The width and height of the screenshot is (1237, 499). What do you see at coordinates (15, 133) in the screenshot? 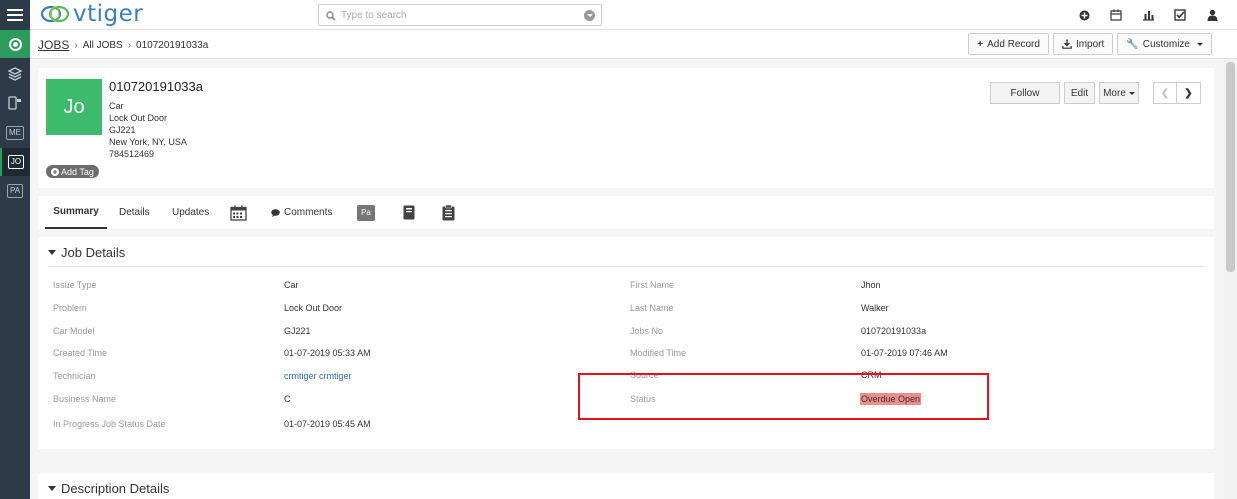
I see `rail-item-me: ME` at bounding box center [15, 133].